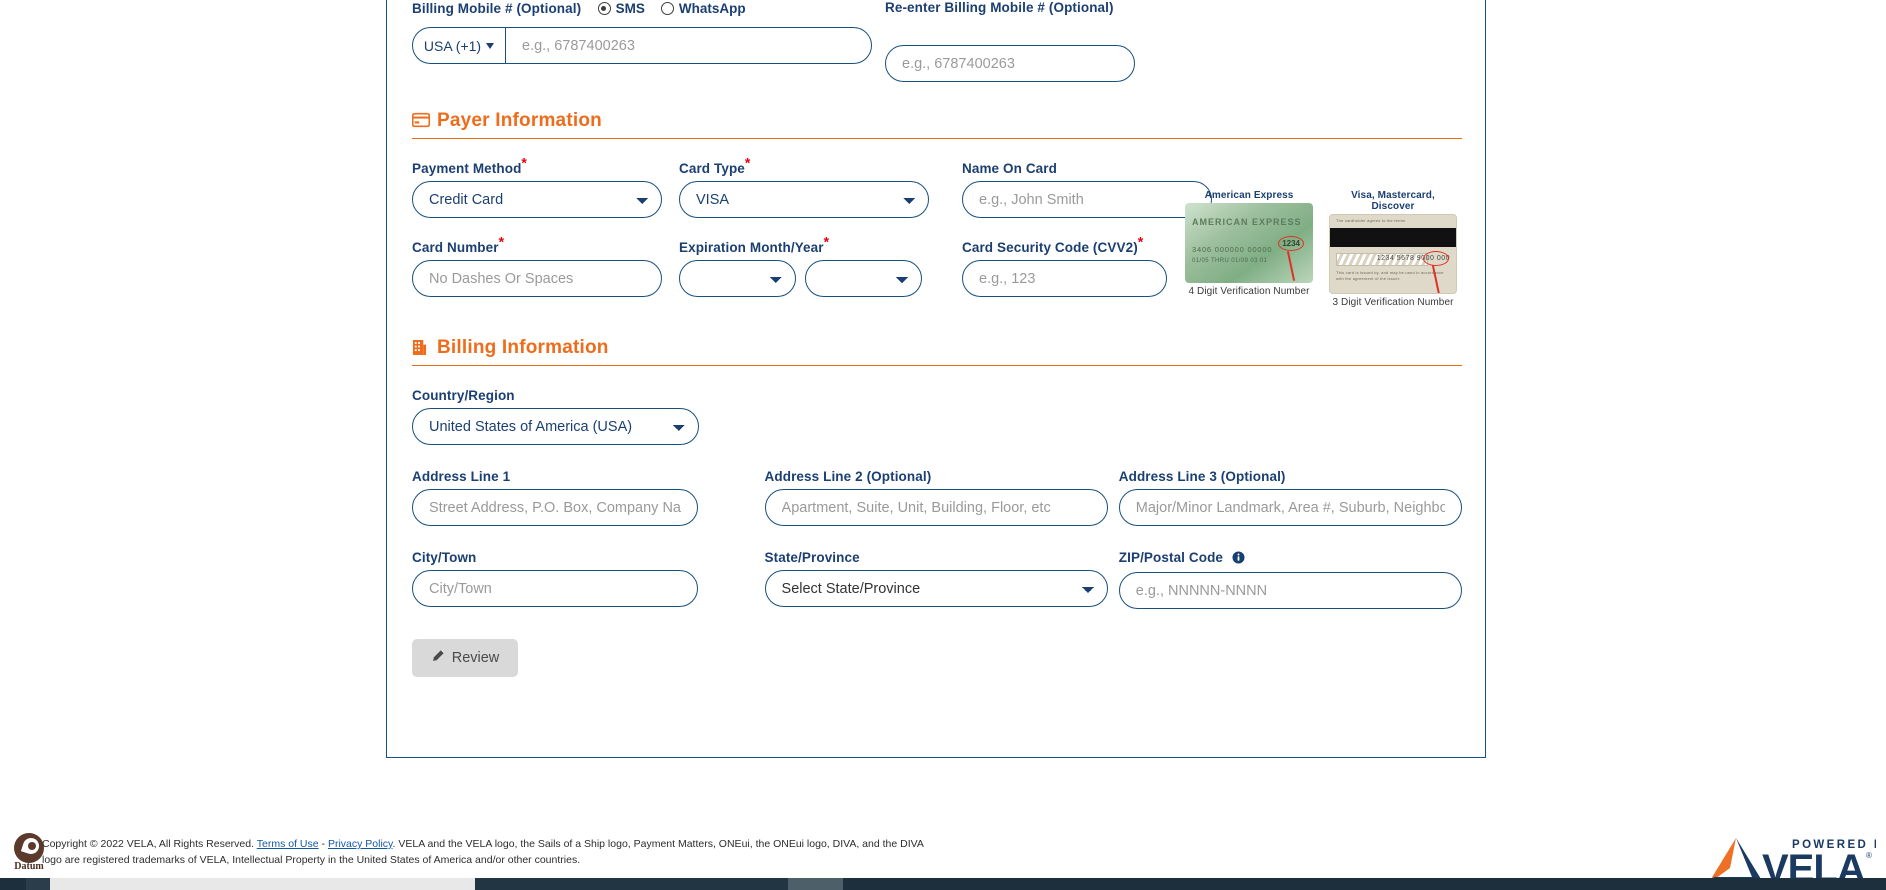 The width and height of the screenshot is (1886, 890). I want to click on state-label: State/Province, so click(812, 557).